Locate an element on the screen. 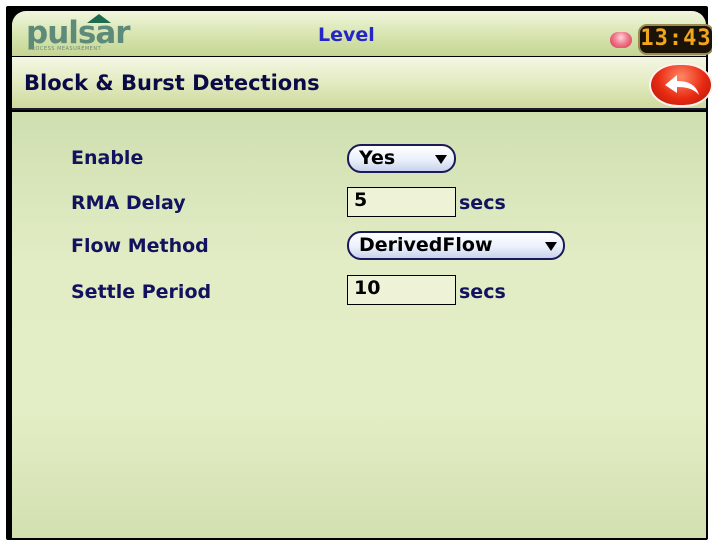  screen-title: Level is located at coordinates (346, 35).